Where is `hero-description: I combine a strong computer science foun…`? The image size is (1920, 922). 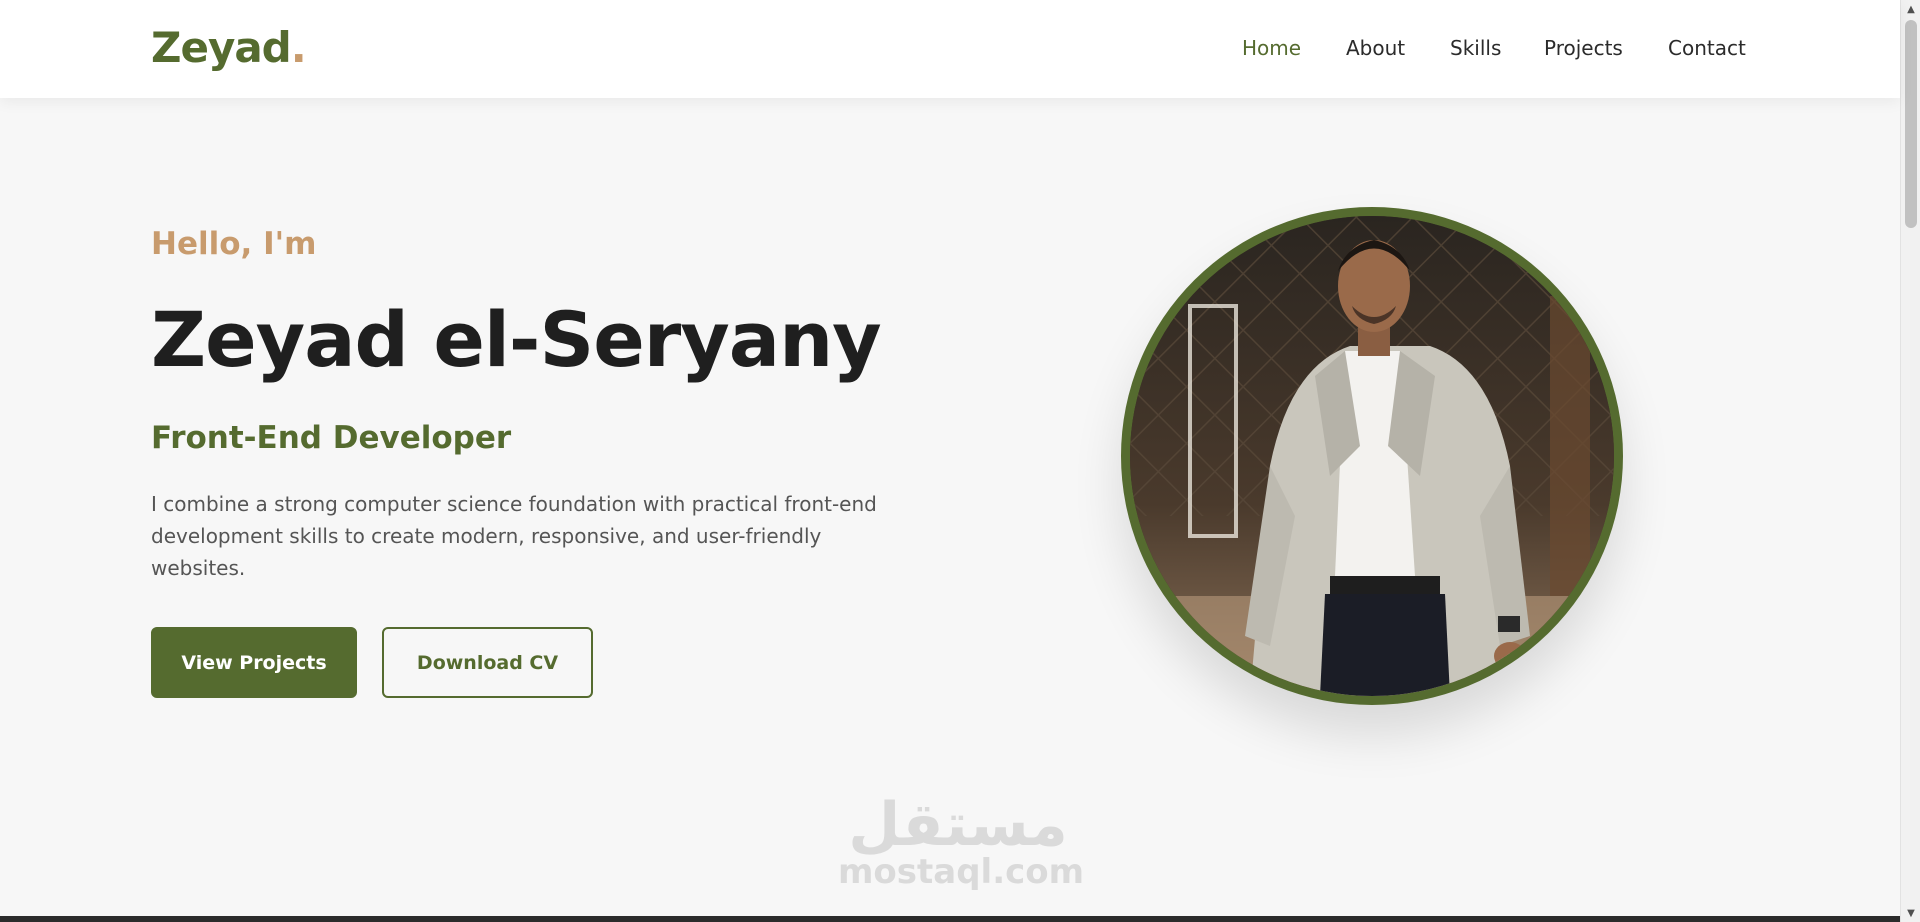 hero-description: I combine a strong computer science foun… is located at coordinates (514, 536).